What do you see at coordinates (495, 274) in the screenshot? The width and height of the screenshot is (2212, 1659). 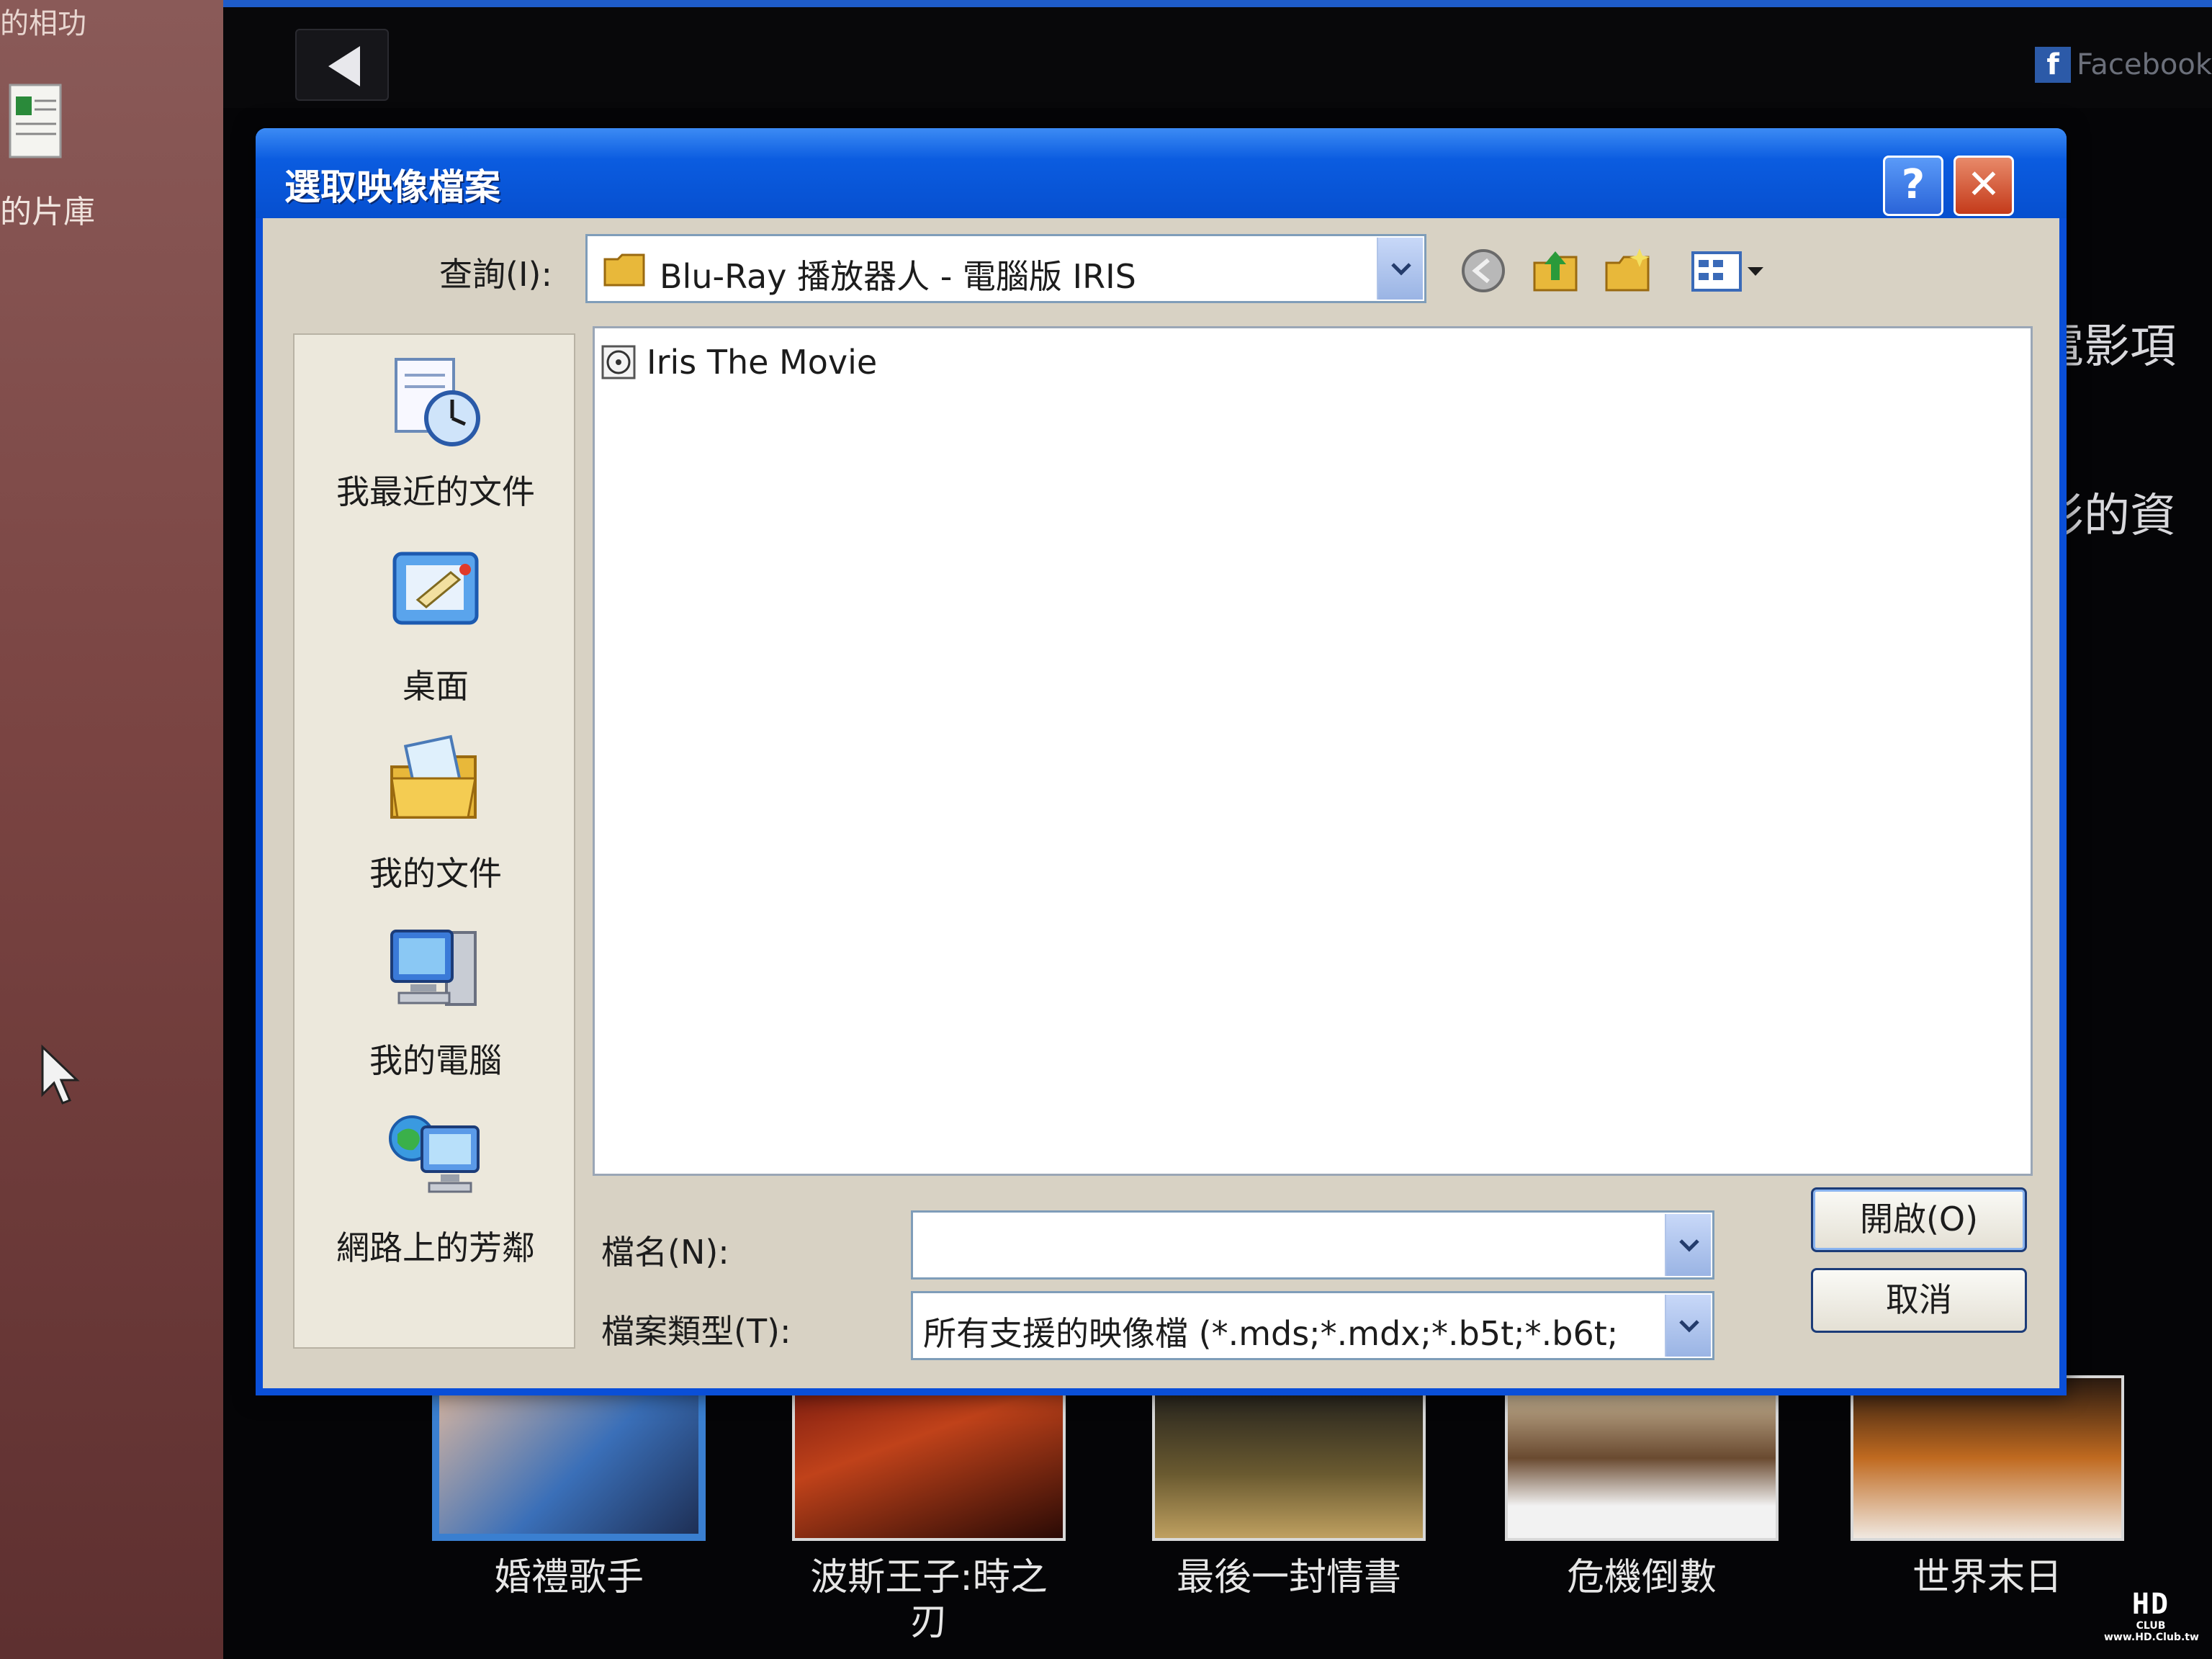 I see `look-in-label: 查詢(I):` at bounding box center [495, 274].